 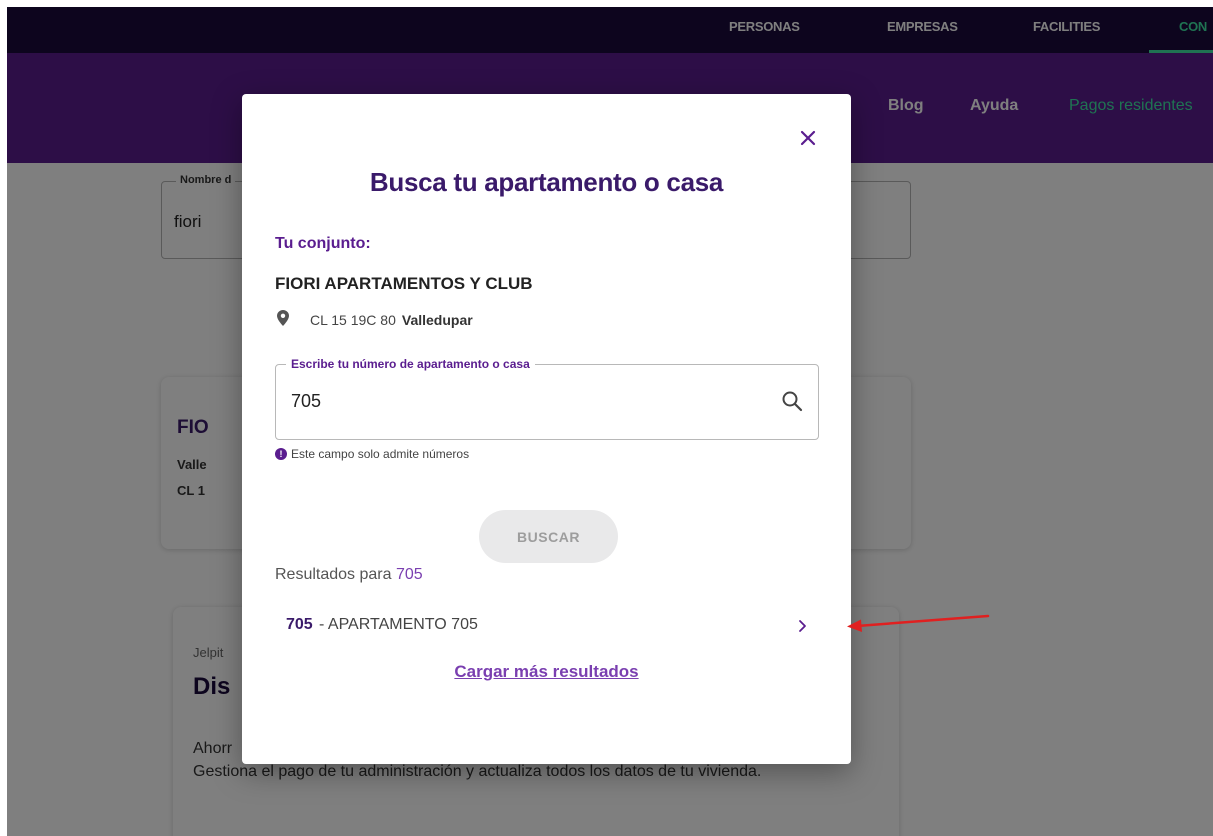 What do you see at coordinates (353, 320) in the screenshot?
I see `conjunto-address: CL 15 19C 80` at bounding box center [353, 320].